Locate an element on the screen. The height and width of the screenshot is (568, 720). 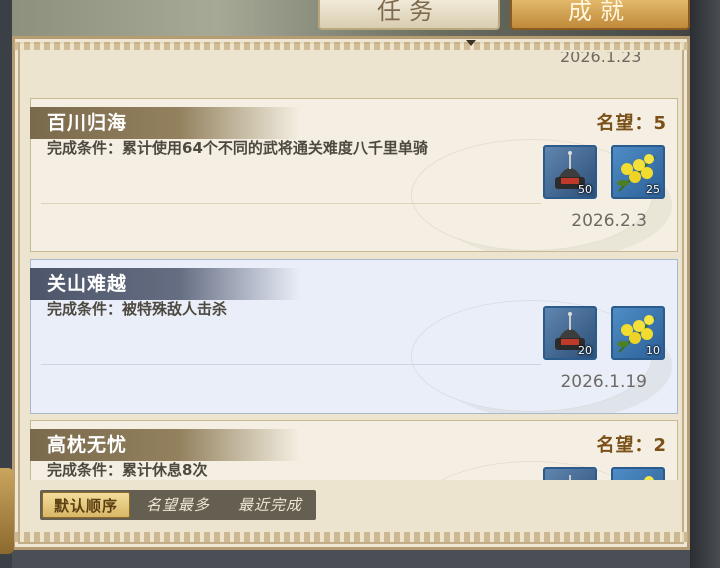
tab-achievements: 成就 is located at coordinates (600, 15).